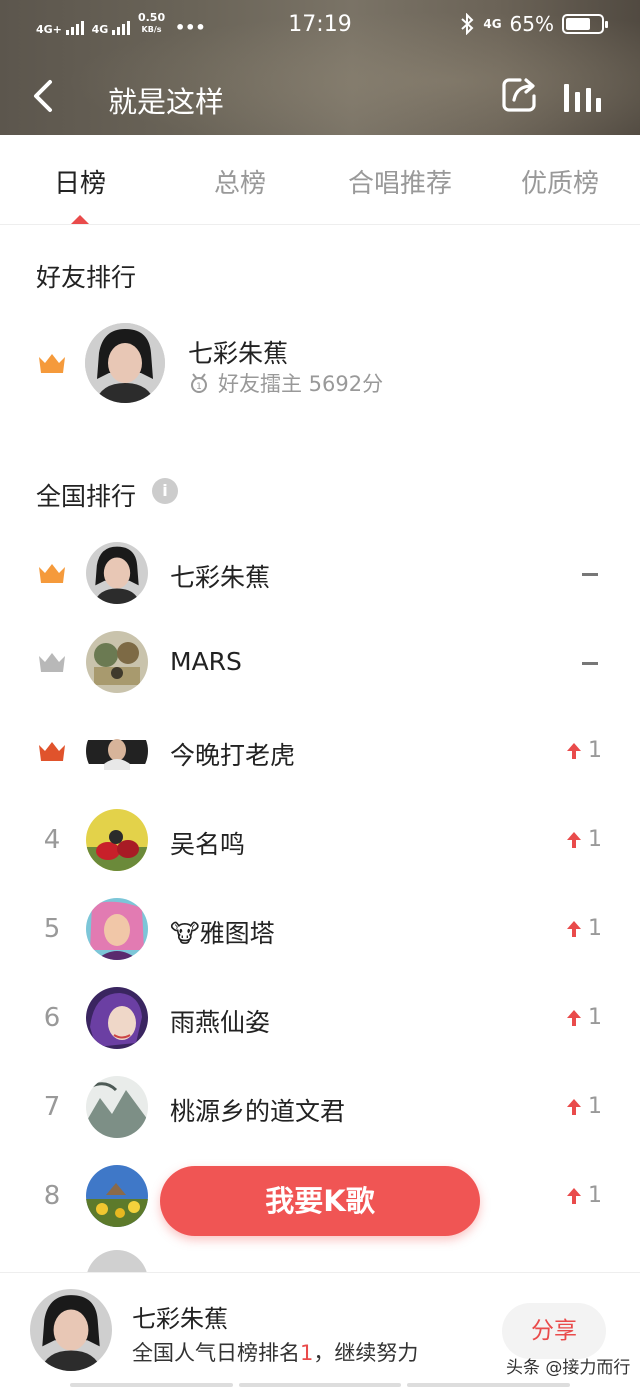 The width and height of the screenshot is (640, 1387). I want to click on scroll-indicator, so click(320, 1385).